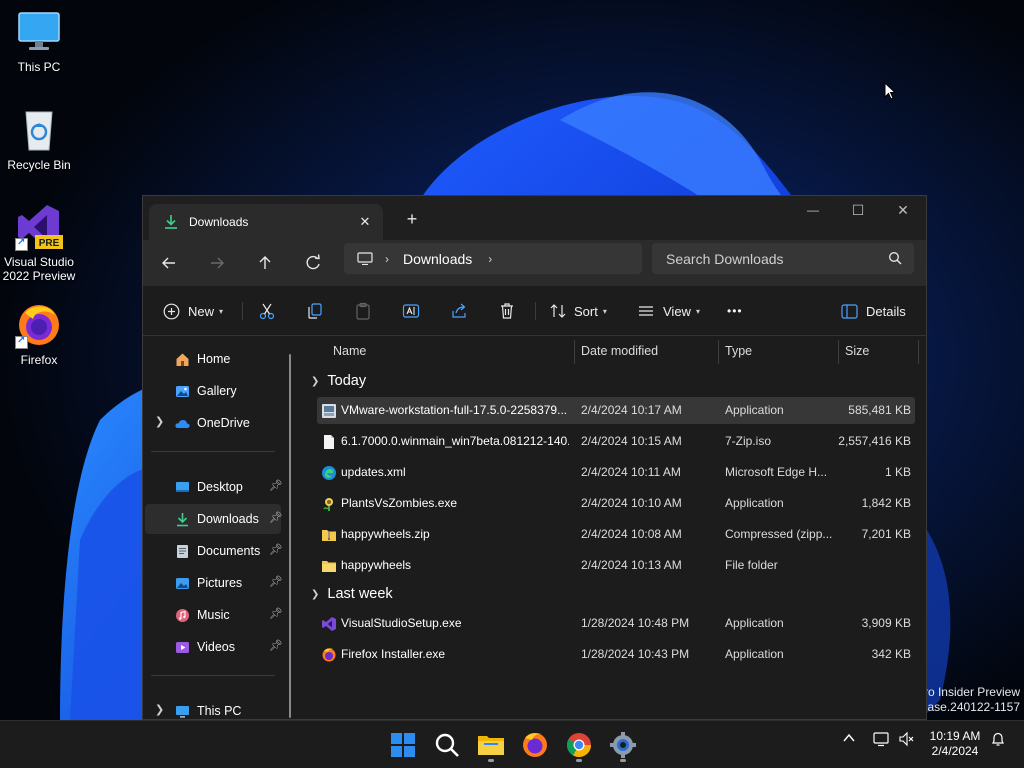 Image resolution: width=1024 pixels, height=768 pixels. Describe the element at coordinates (881, 740) in the screenshot. I see `network-status-button` at that location.